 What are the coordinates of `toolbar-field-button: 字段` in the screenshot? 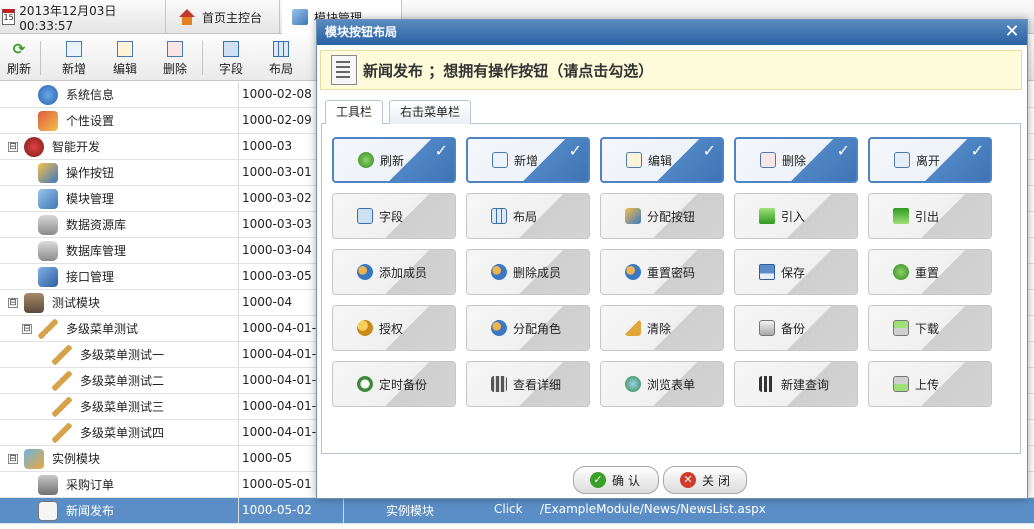 It's located at (231, 59).